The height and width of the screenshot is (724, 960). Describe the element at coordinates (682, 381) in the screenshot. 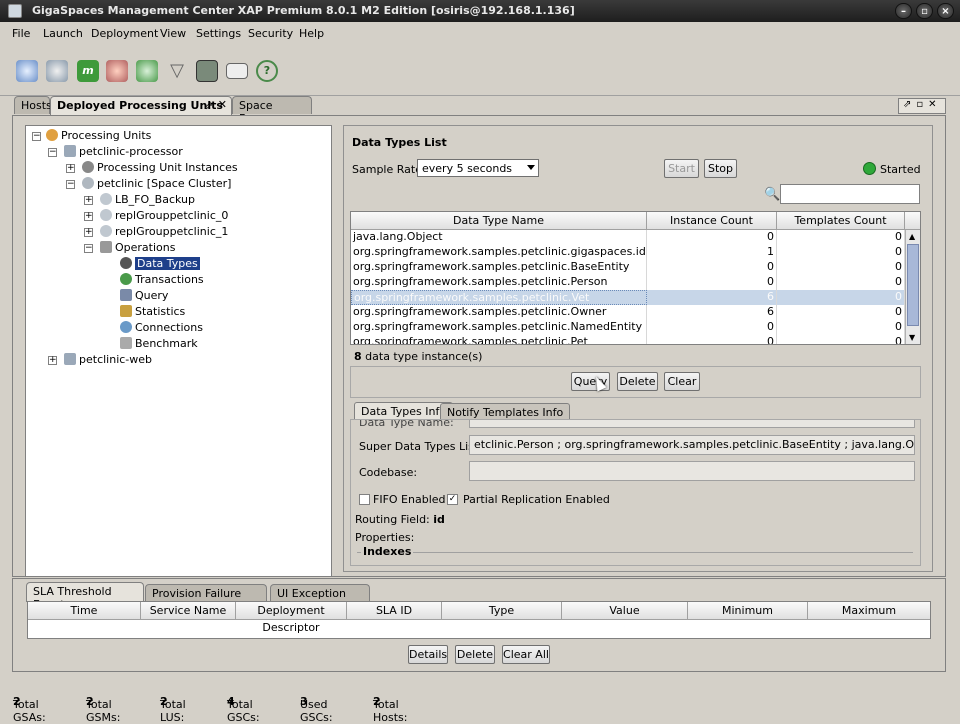

I see `clear-button: Clear` at that location.